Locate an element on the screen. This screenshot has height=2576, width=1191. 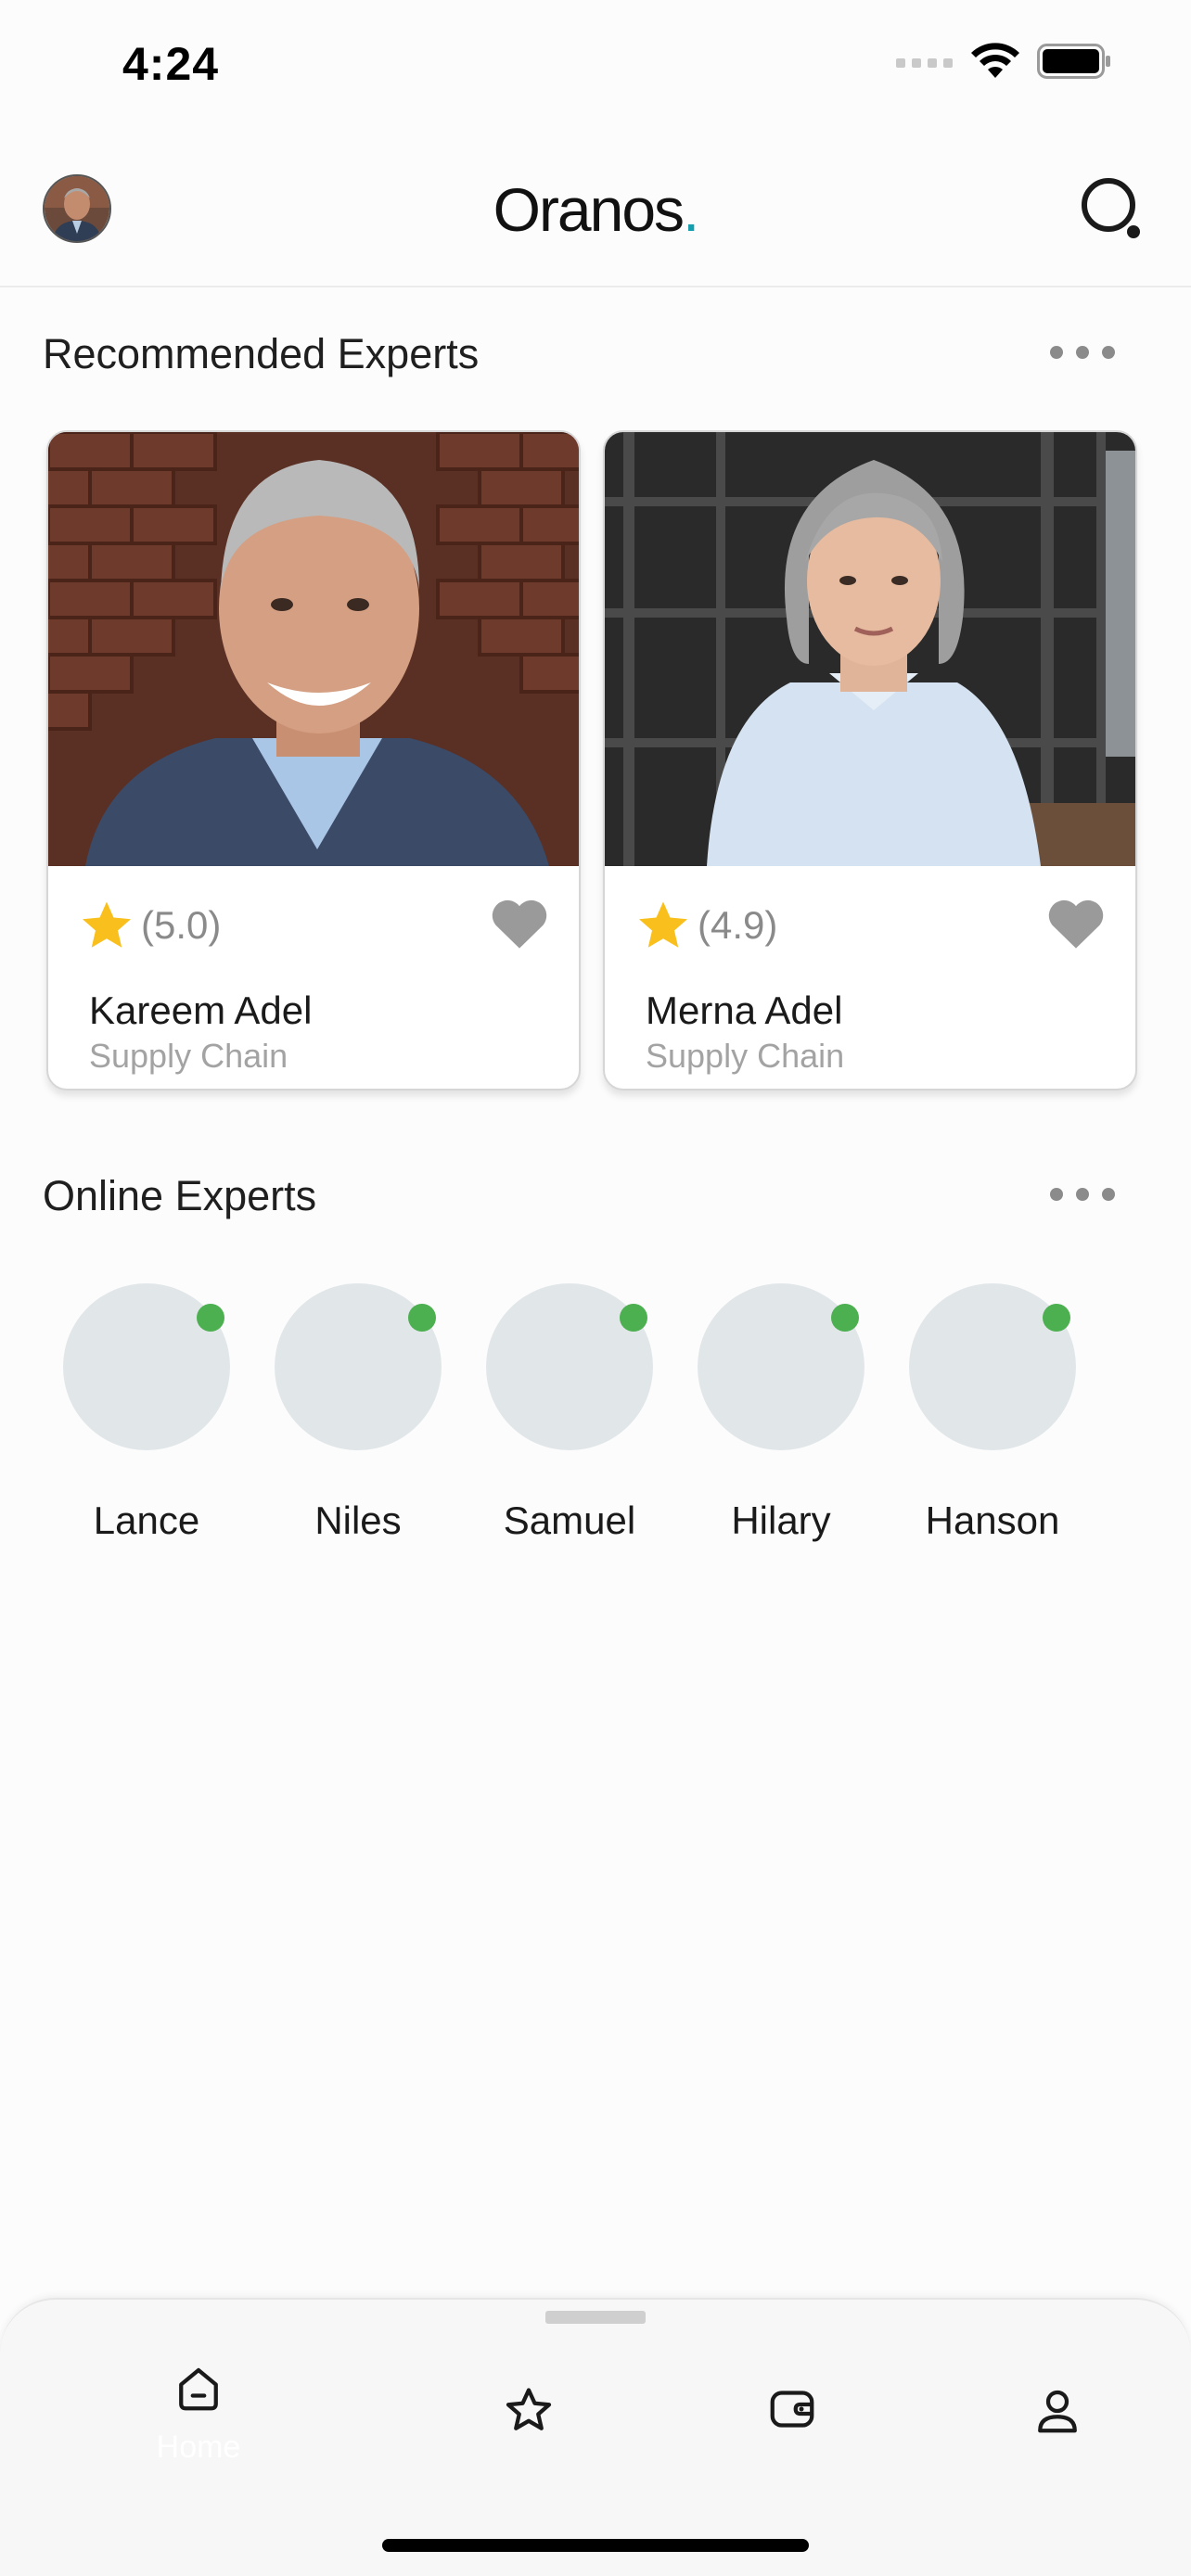
wallet-icon is located at coordinates (792, 2409).